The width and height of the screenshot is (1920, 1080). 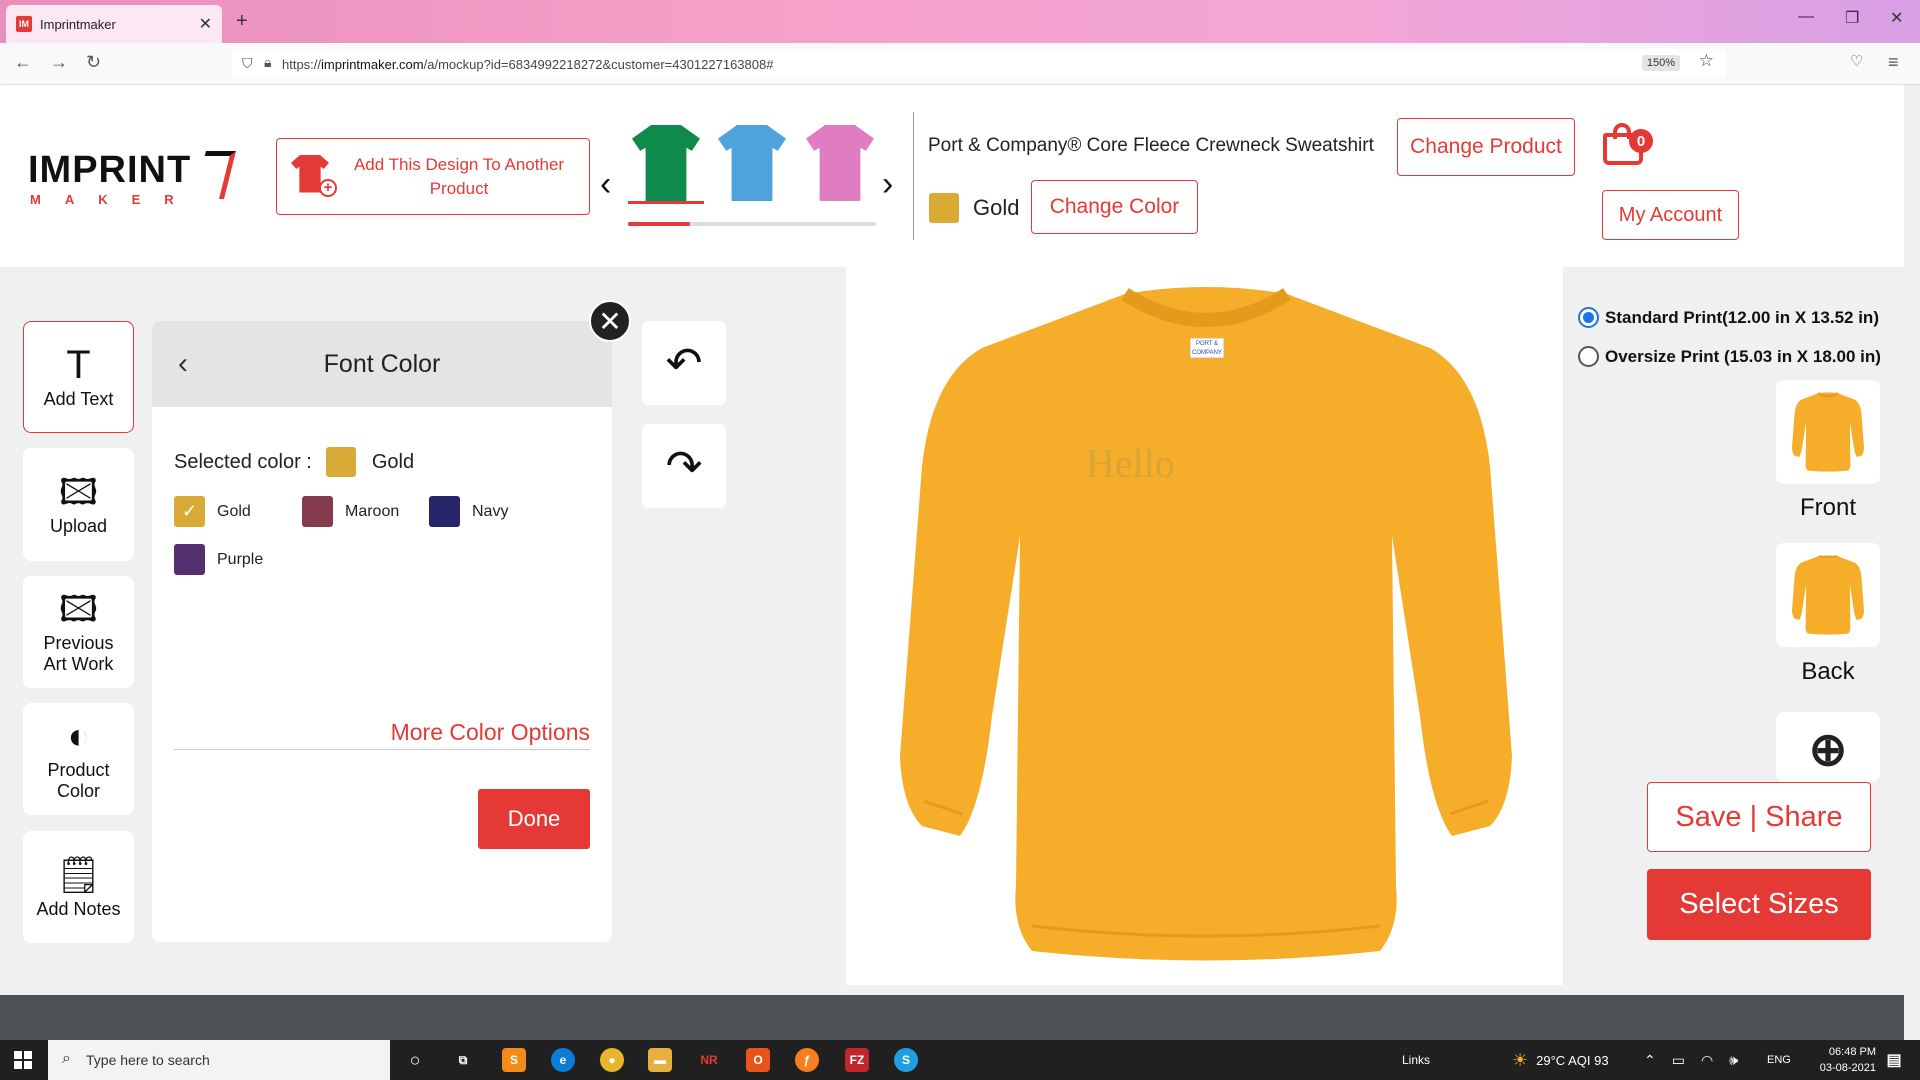 I want to click on done-button: Done, so click(x=534, y=819).